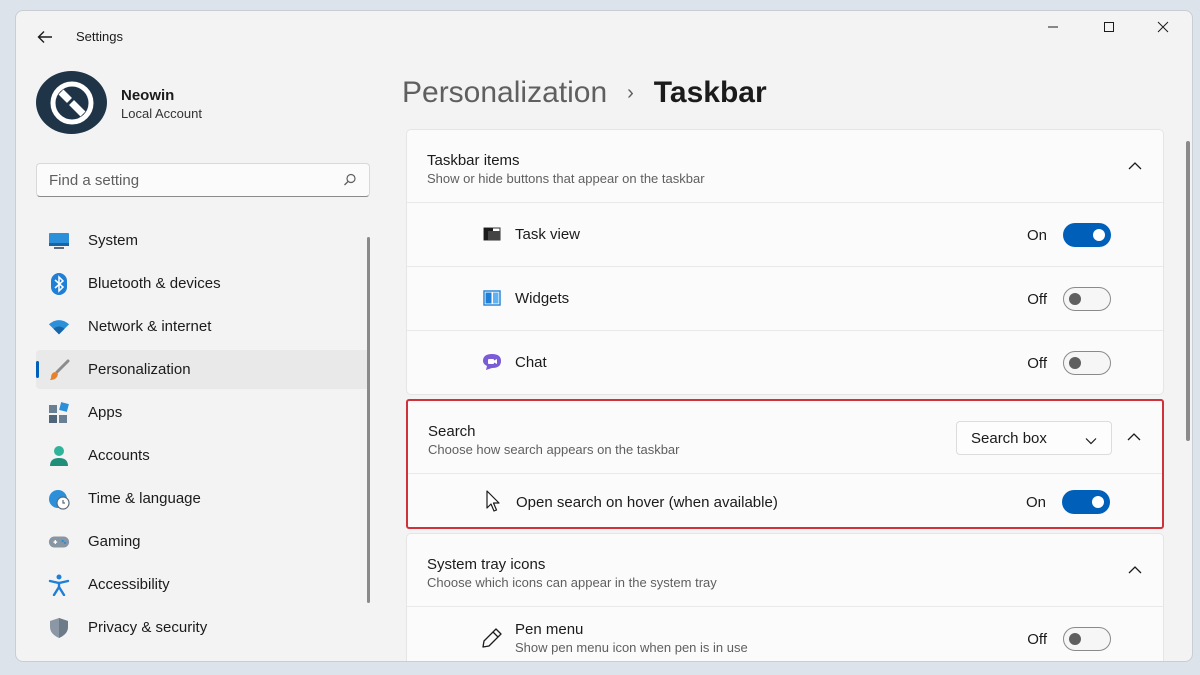  I want to click on breadcrumb: Personalization › Taskbar, so click(584, 93).